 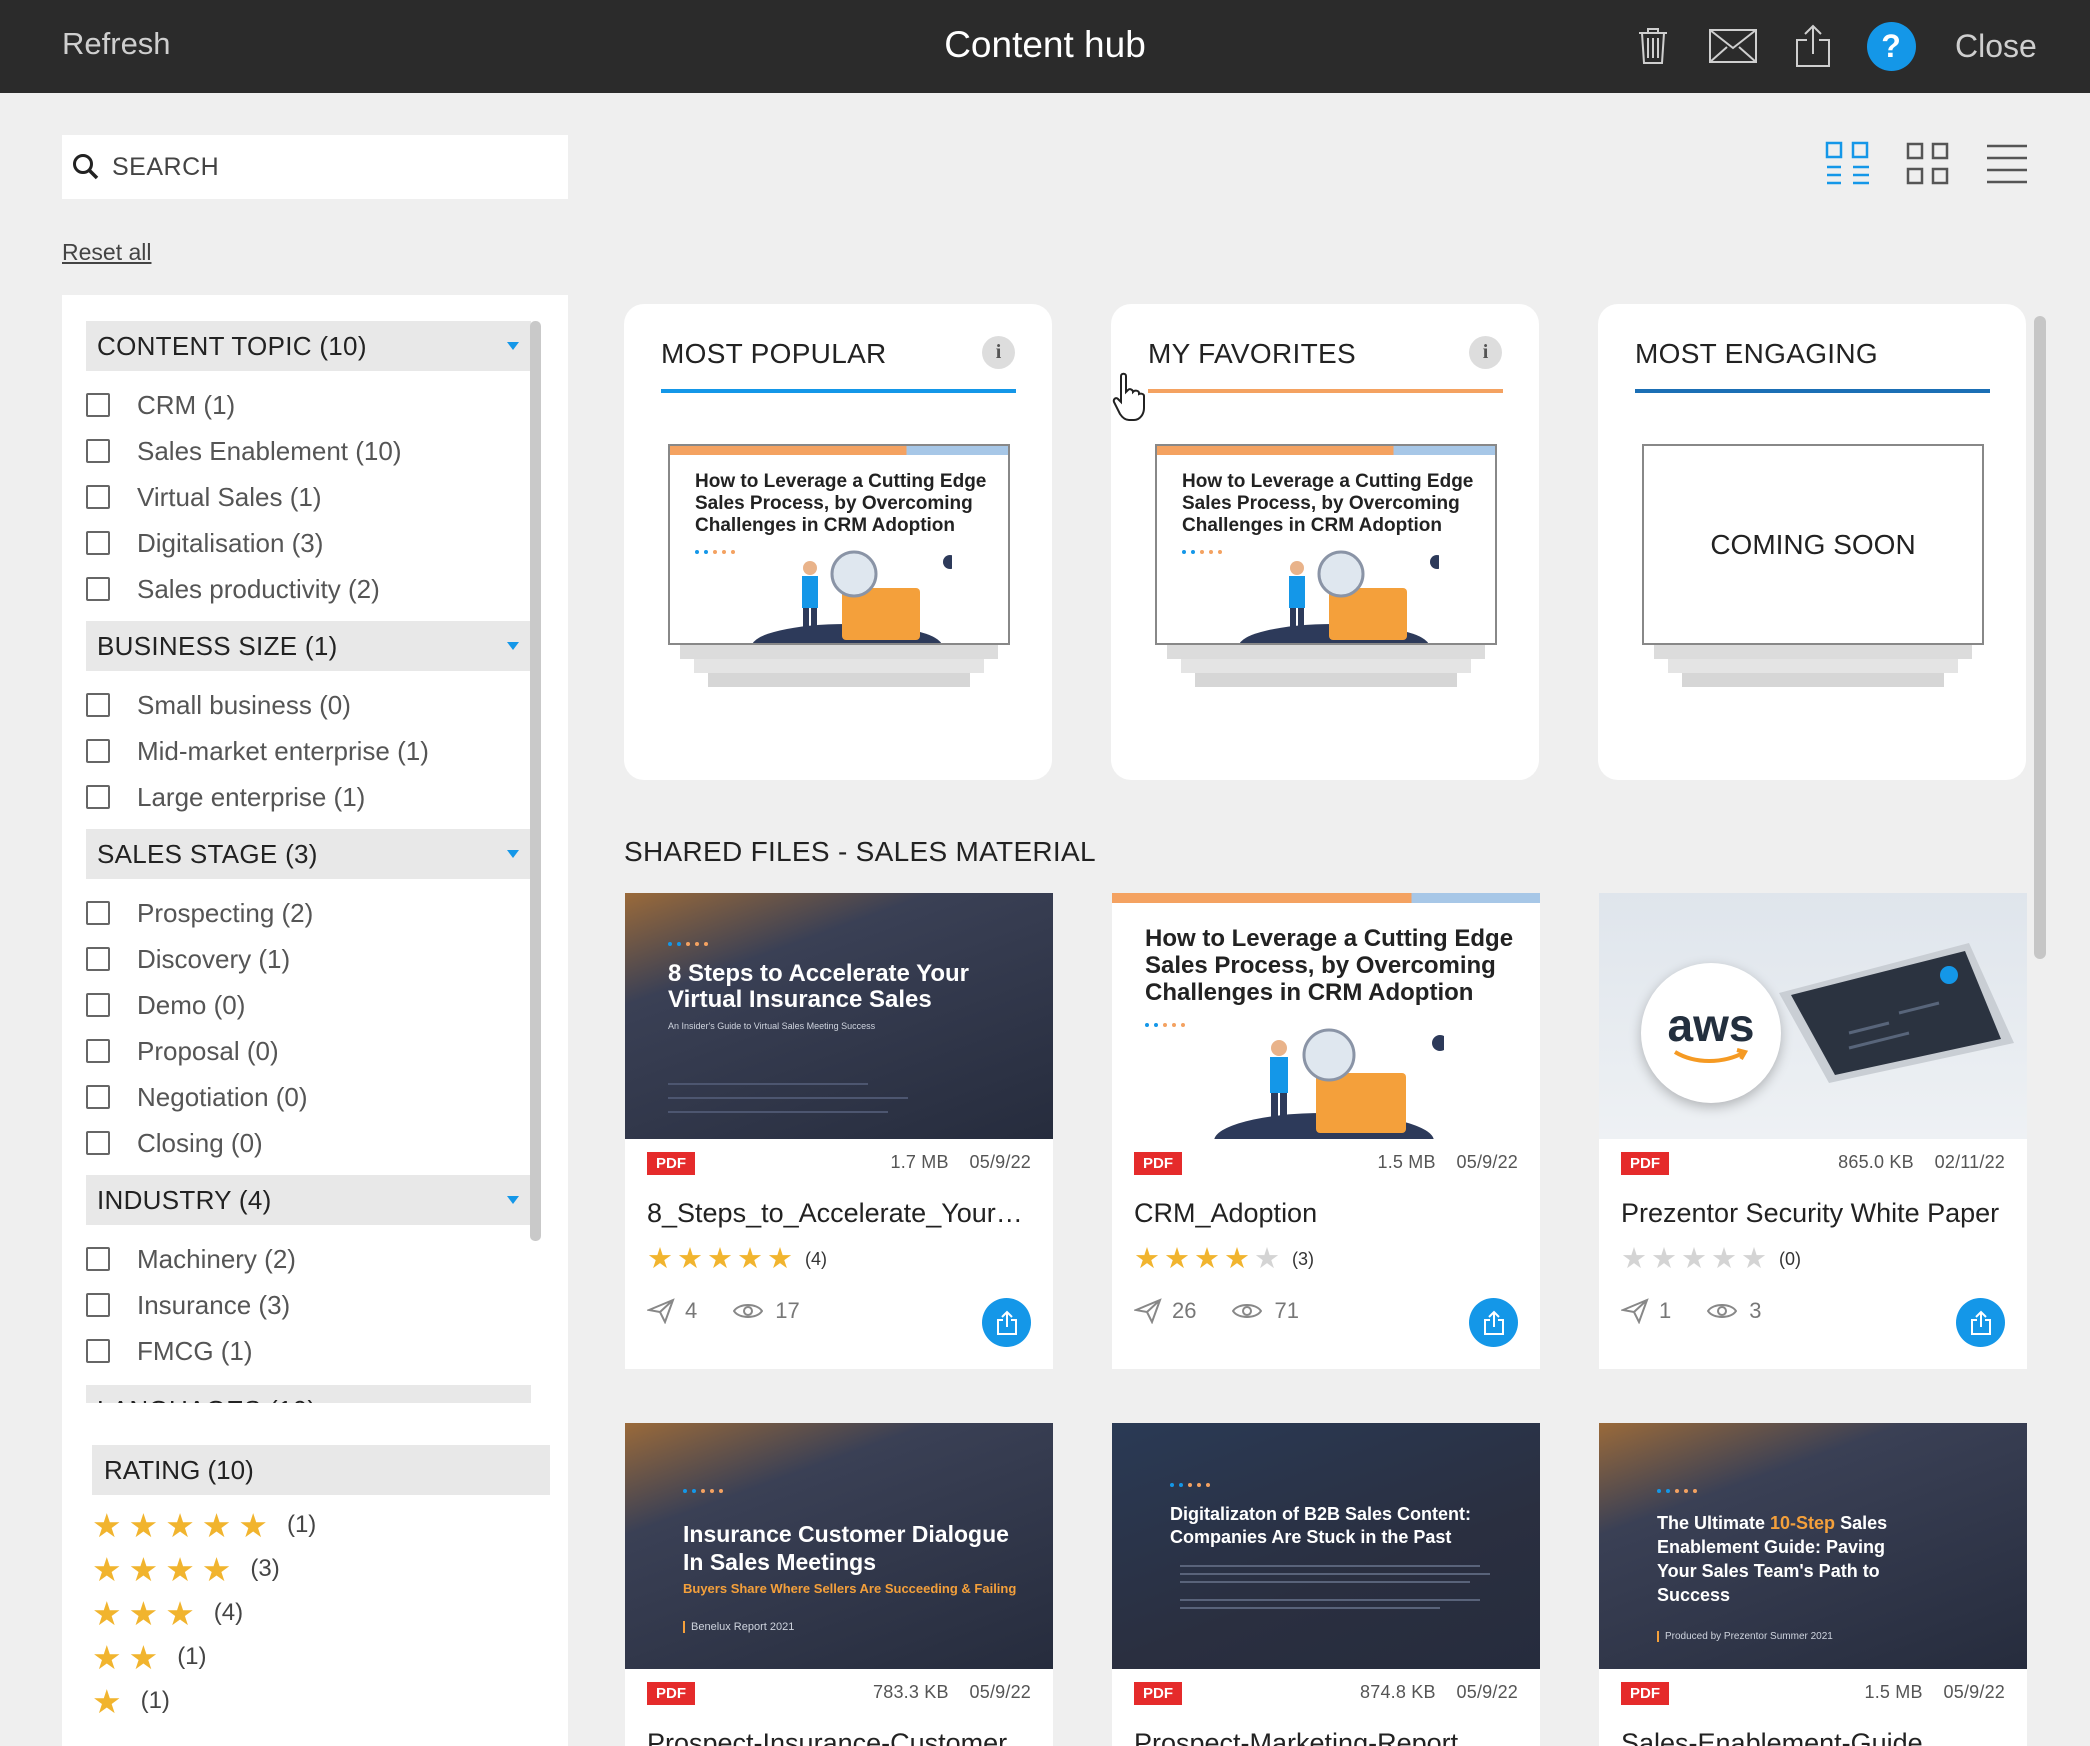 What do you see at coordinates (737, 1259) in the screenshot?
I see `file-rating: ★ ★ ★ ★ ★ (4)` at bounding box center [737, 1259].